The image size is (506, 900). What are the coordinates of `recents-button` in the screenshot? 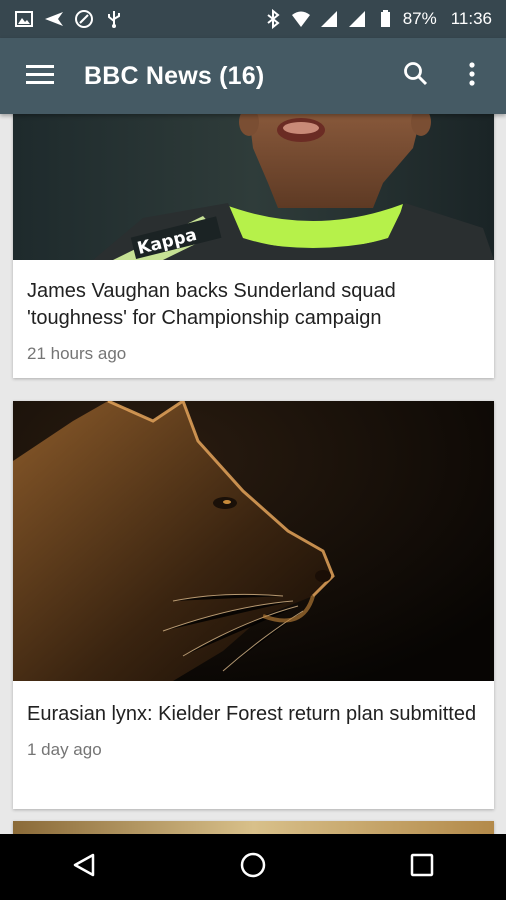 It's located at (422, 867).